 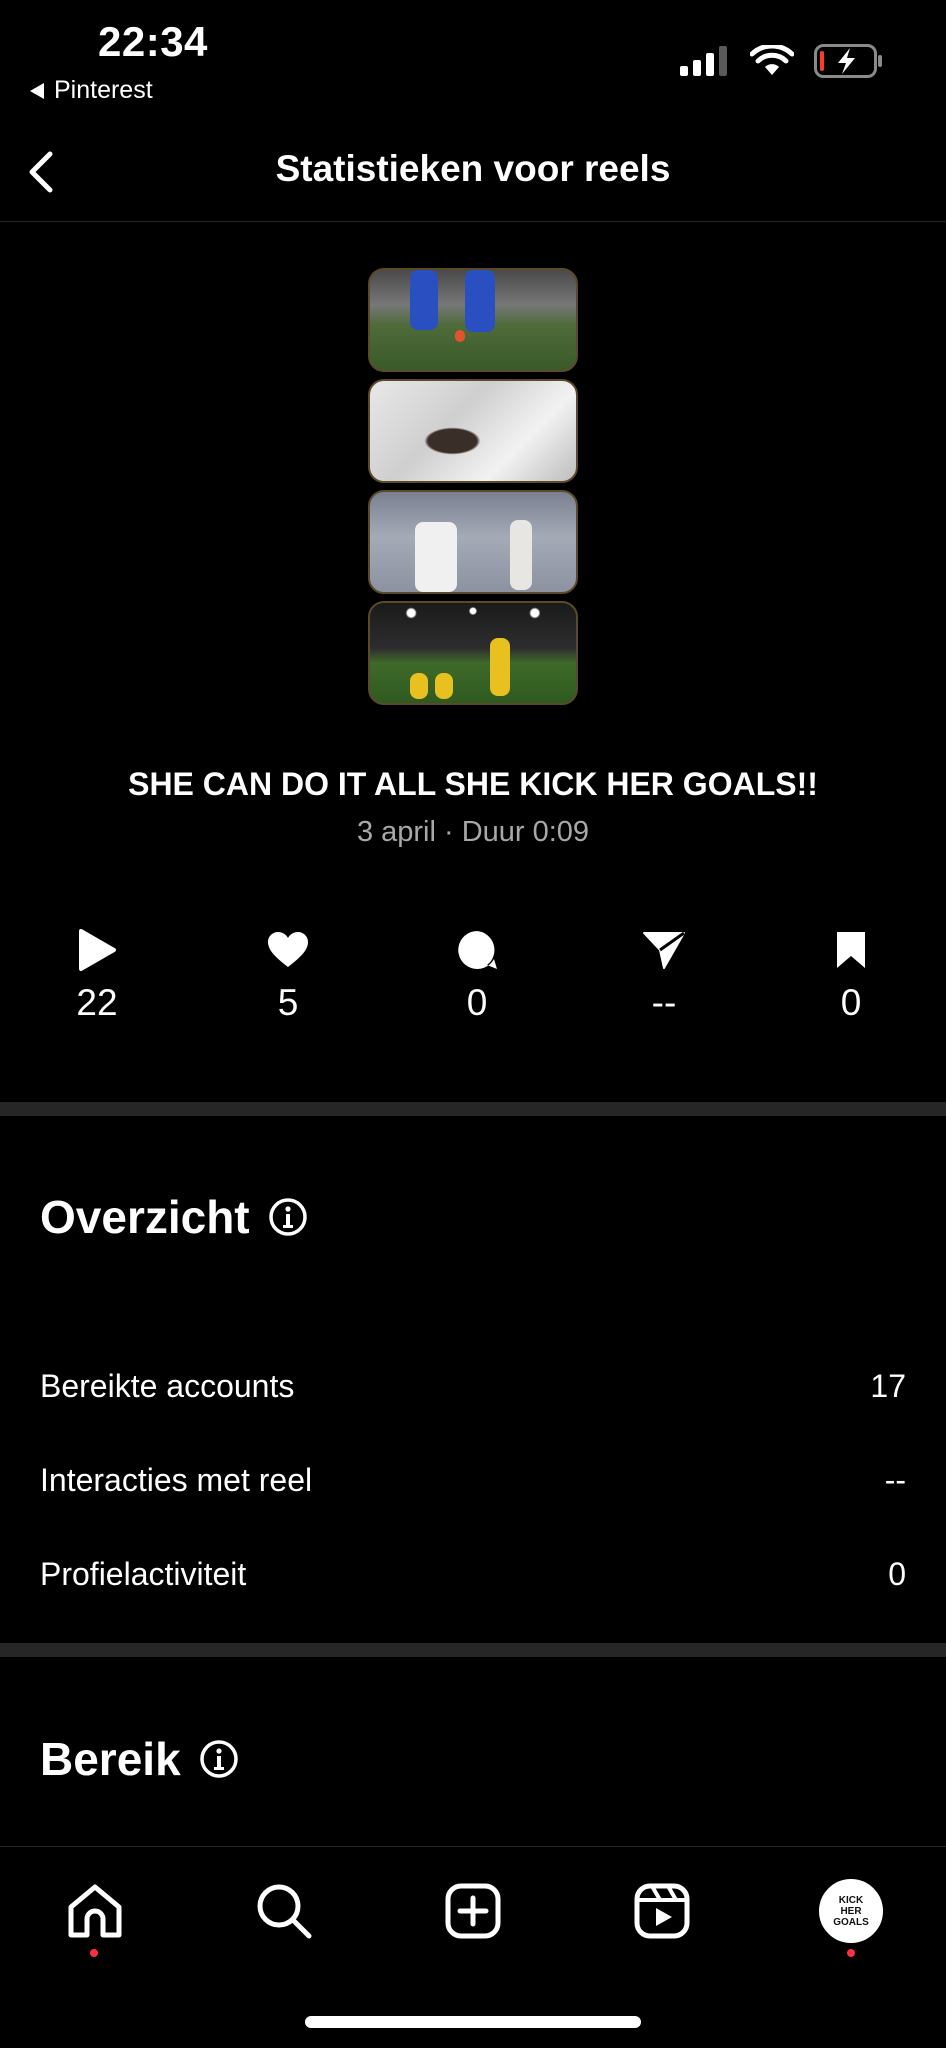 I want to click on stat-comments: 0, so click(x=477, y=974).